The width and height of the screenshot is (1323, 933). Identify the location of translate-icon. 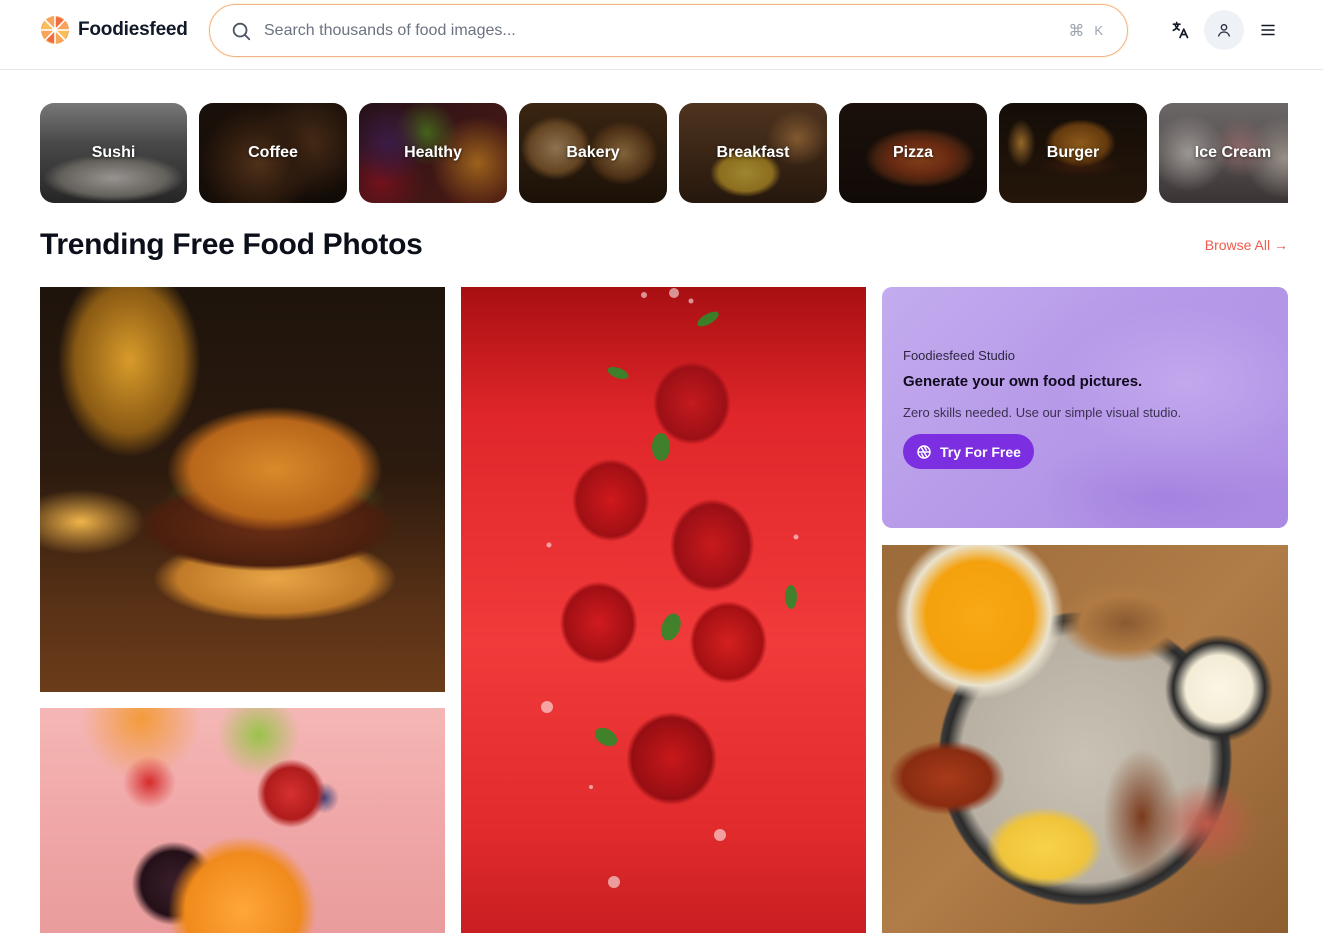
(1180, 30).